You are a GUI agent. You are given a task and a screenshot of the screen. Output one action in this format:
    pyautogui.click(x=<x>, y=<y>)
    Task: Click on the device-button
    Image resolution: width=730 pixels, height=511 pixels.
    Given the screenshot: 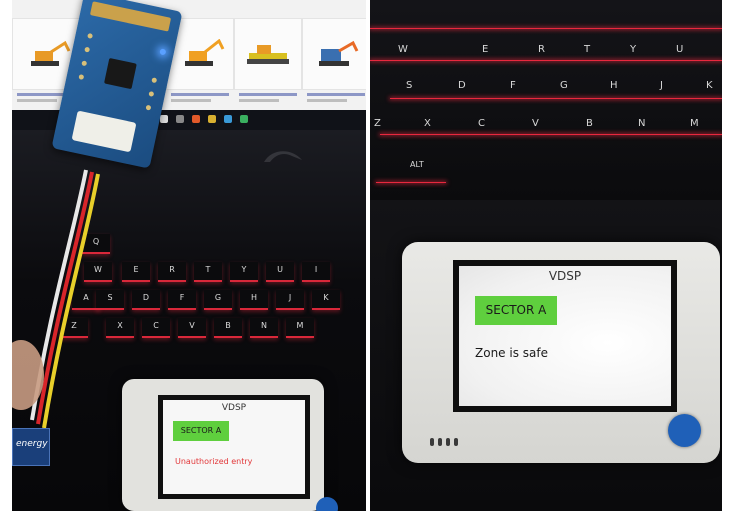 What is the action you would take?
    pyautogui.click(x=684, y=430)
    